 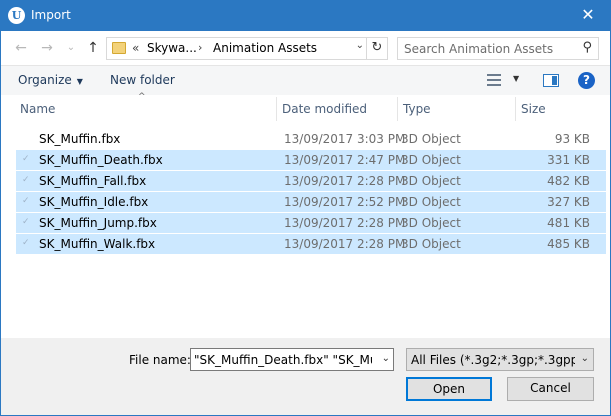 I want to click on file-type-select: All Files (*.3g2;*.3gp;*.3gpp;*.3g ⌄, so click(x=500, y=359).